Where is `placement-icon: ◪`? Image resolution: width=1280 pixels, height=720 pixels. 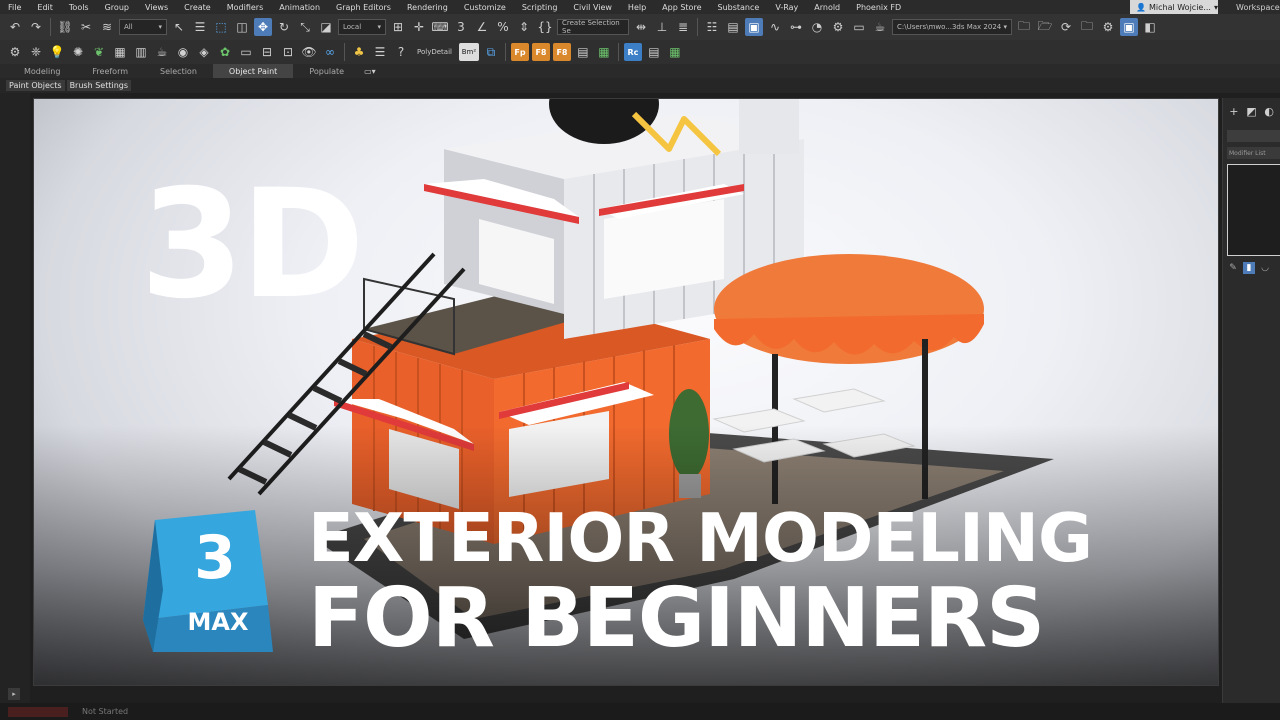
placement-icon: ◪ is located at coordinates (326, 27).